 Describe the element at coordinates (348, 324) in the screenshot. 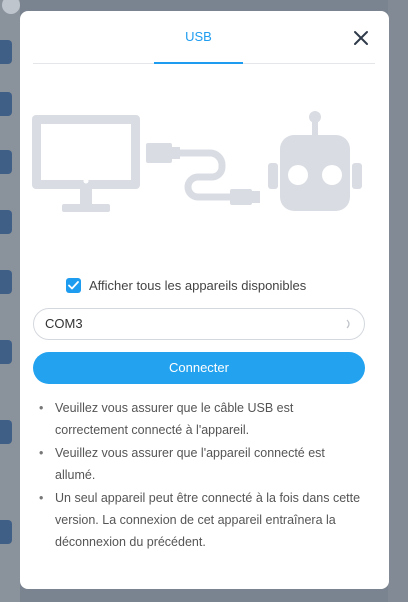

I see `chevron-icon` at that location.